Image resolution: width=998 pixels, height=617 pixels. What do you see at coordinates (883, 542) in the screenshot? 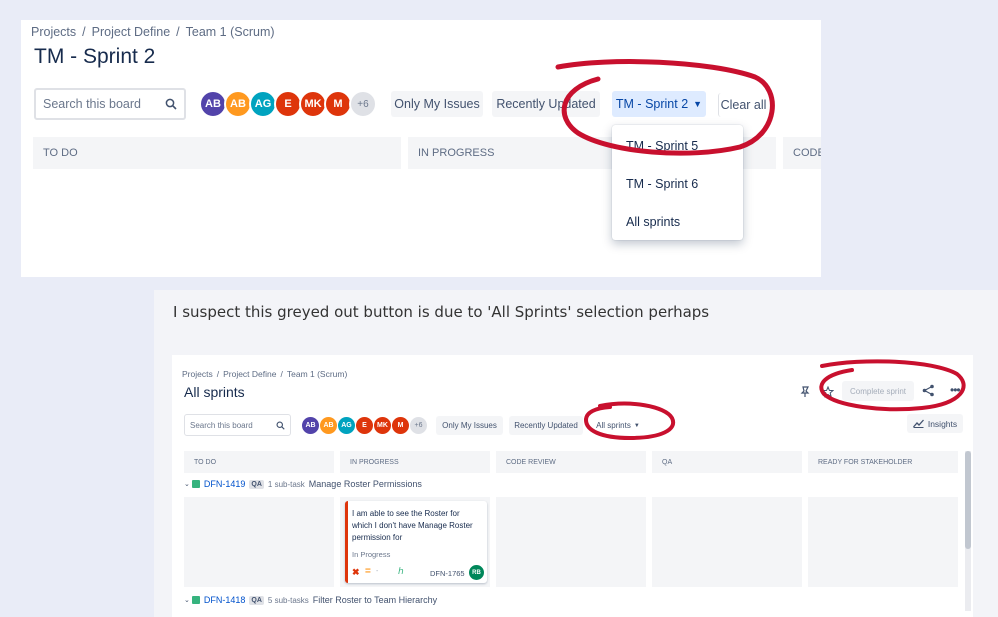
I see `column-cell-ready` at bounding box center [883, 542].